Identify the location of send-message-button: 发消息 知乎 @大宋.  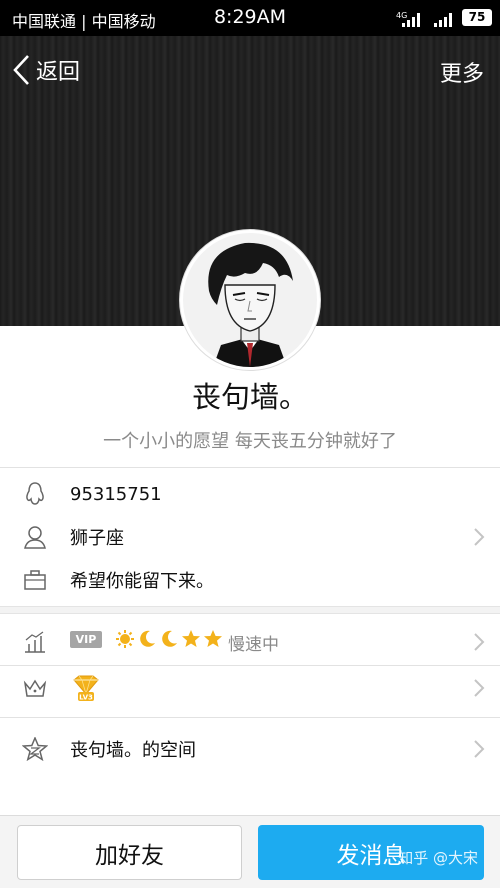
(371, 852).